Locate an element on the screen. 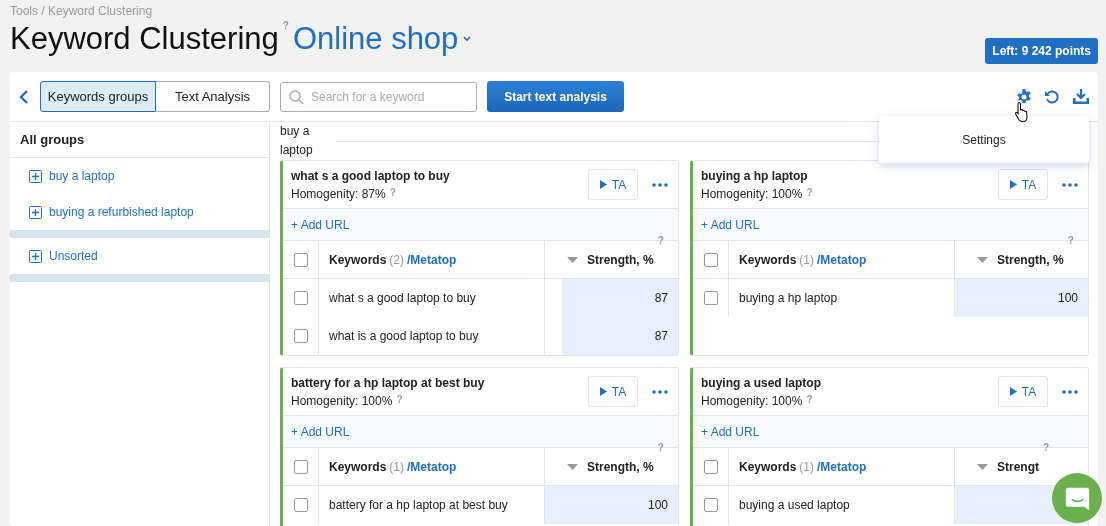  keyword-text: buying a hp laptop is located at coordinates (788, 298).